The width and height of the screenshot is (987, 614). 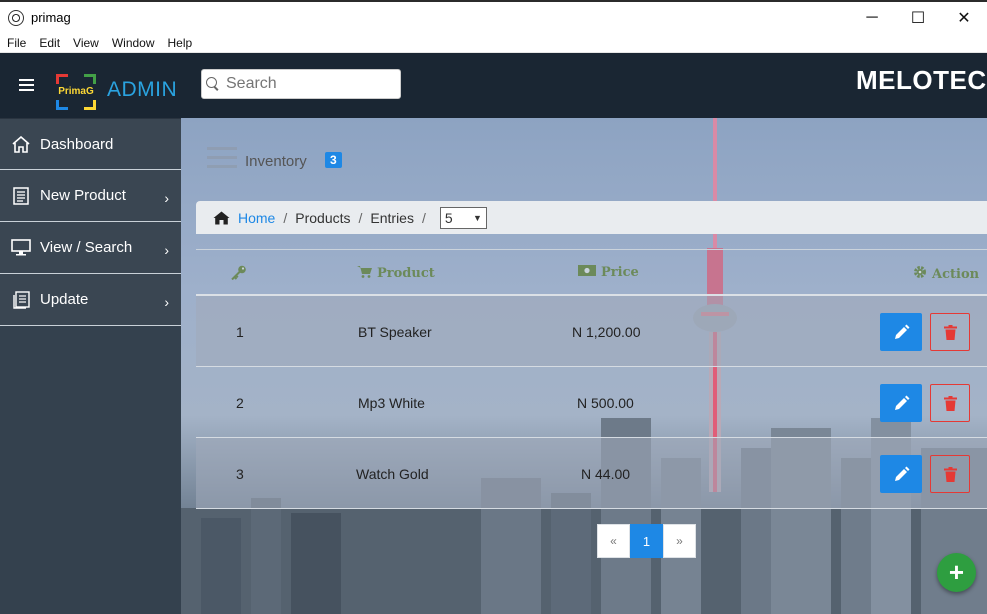 I want to click on sidebar-item-label: Update, so click(x=64, y=299).